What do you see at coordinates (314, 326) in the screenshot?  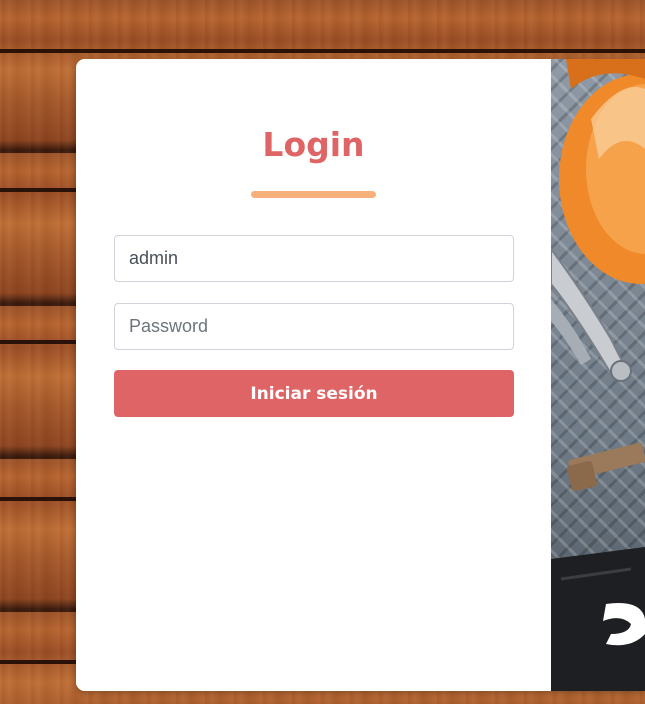 I see `password-input` at bounding box center [314, 326].